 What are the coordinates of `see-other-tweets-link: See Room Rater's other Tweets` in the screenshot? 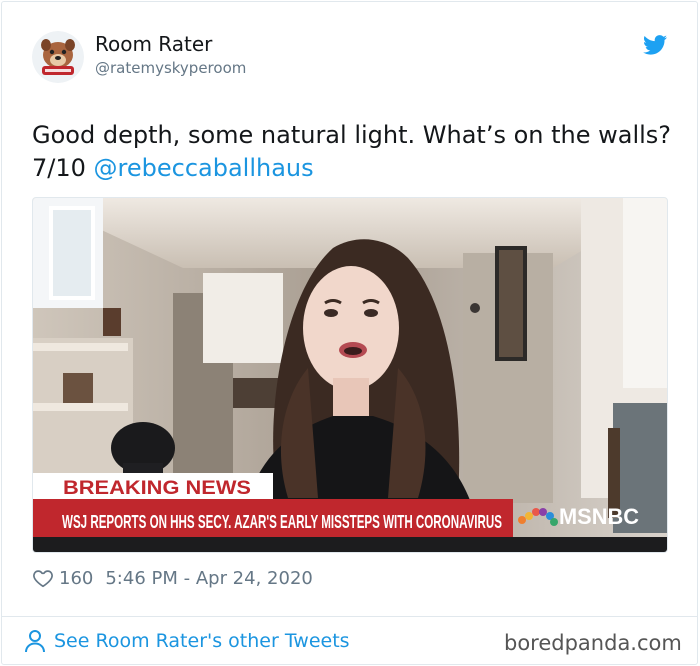 It's located at (187, 641).